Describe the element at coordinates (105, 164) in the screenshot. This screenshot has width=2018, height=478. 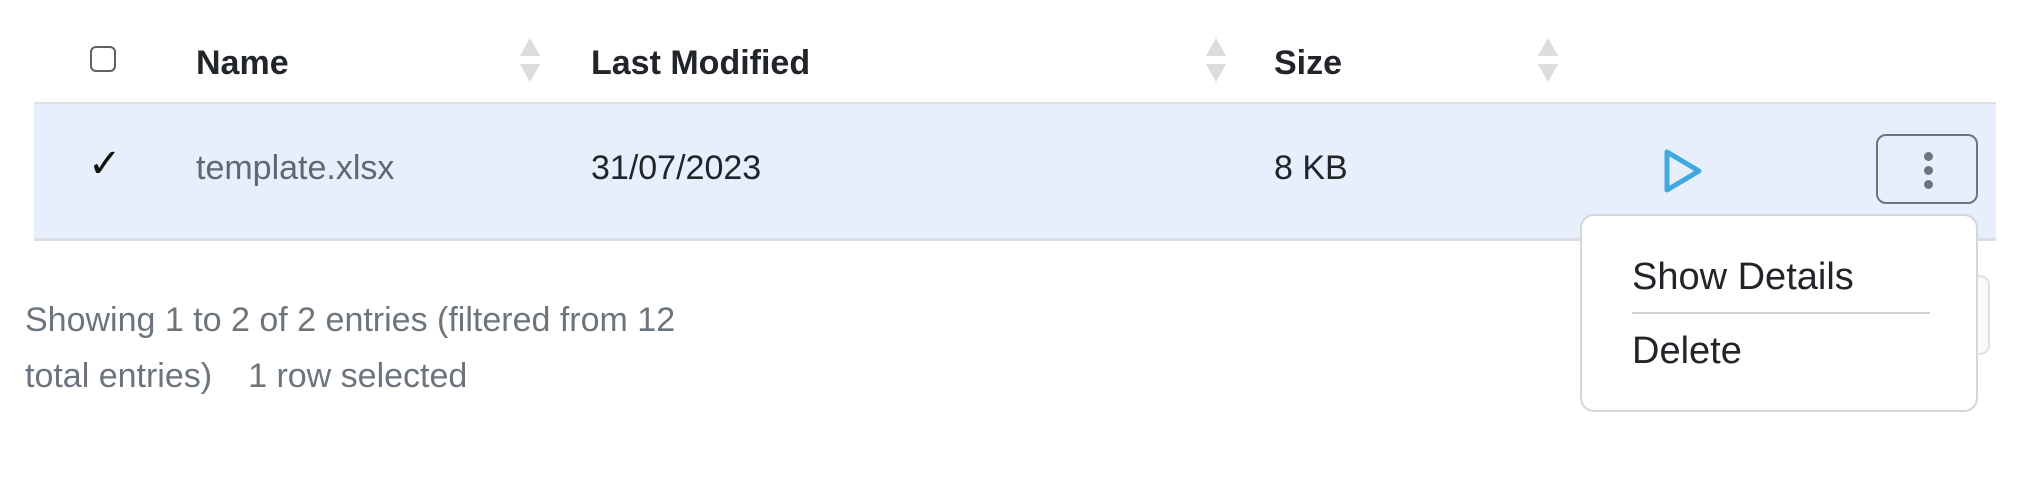
I see `row-checkbox-checked-icon: ✓` at that location.